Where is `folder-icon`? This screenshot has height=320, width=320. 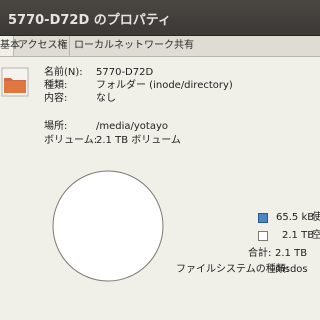 folder-icon is located at coordinates (15, 82).